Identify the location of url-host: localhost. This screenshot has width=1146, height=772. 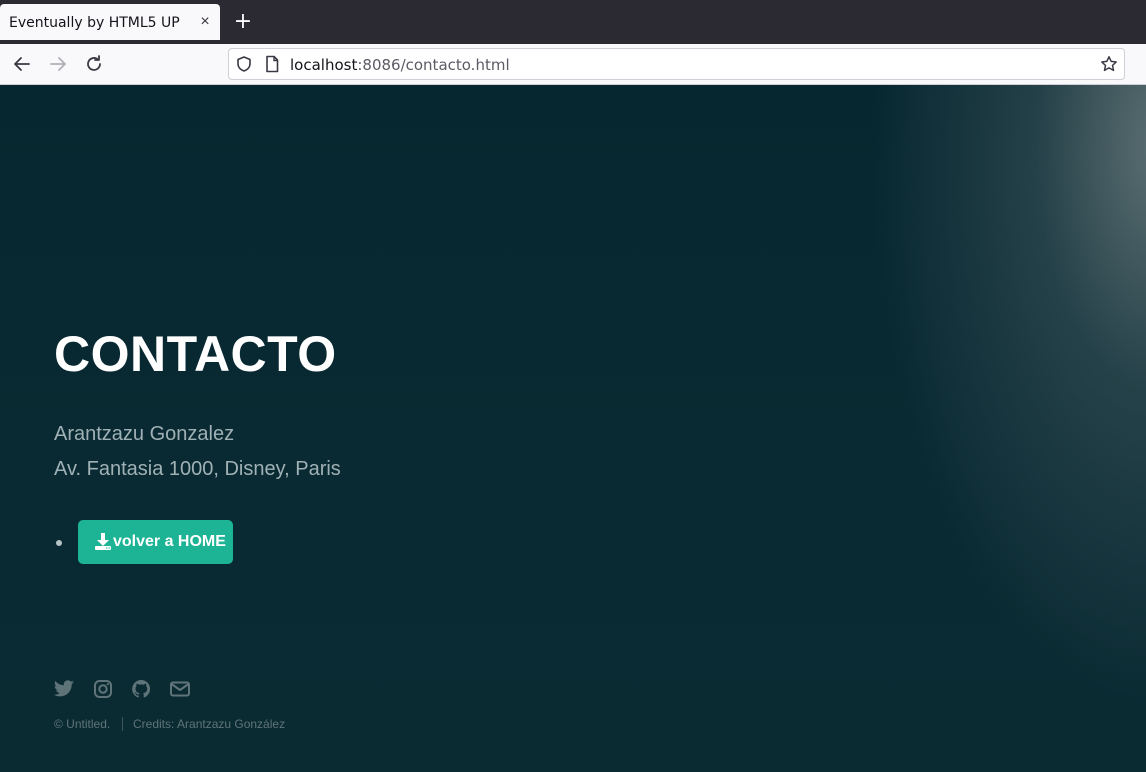
(324, 65).